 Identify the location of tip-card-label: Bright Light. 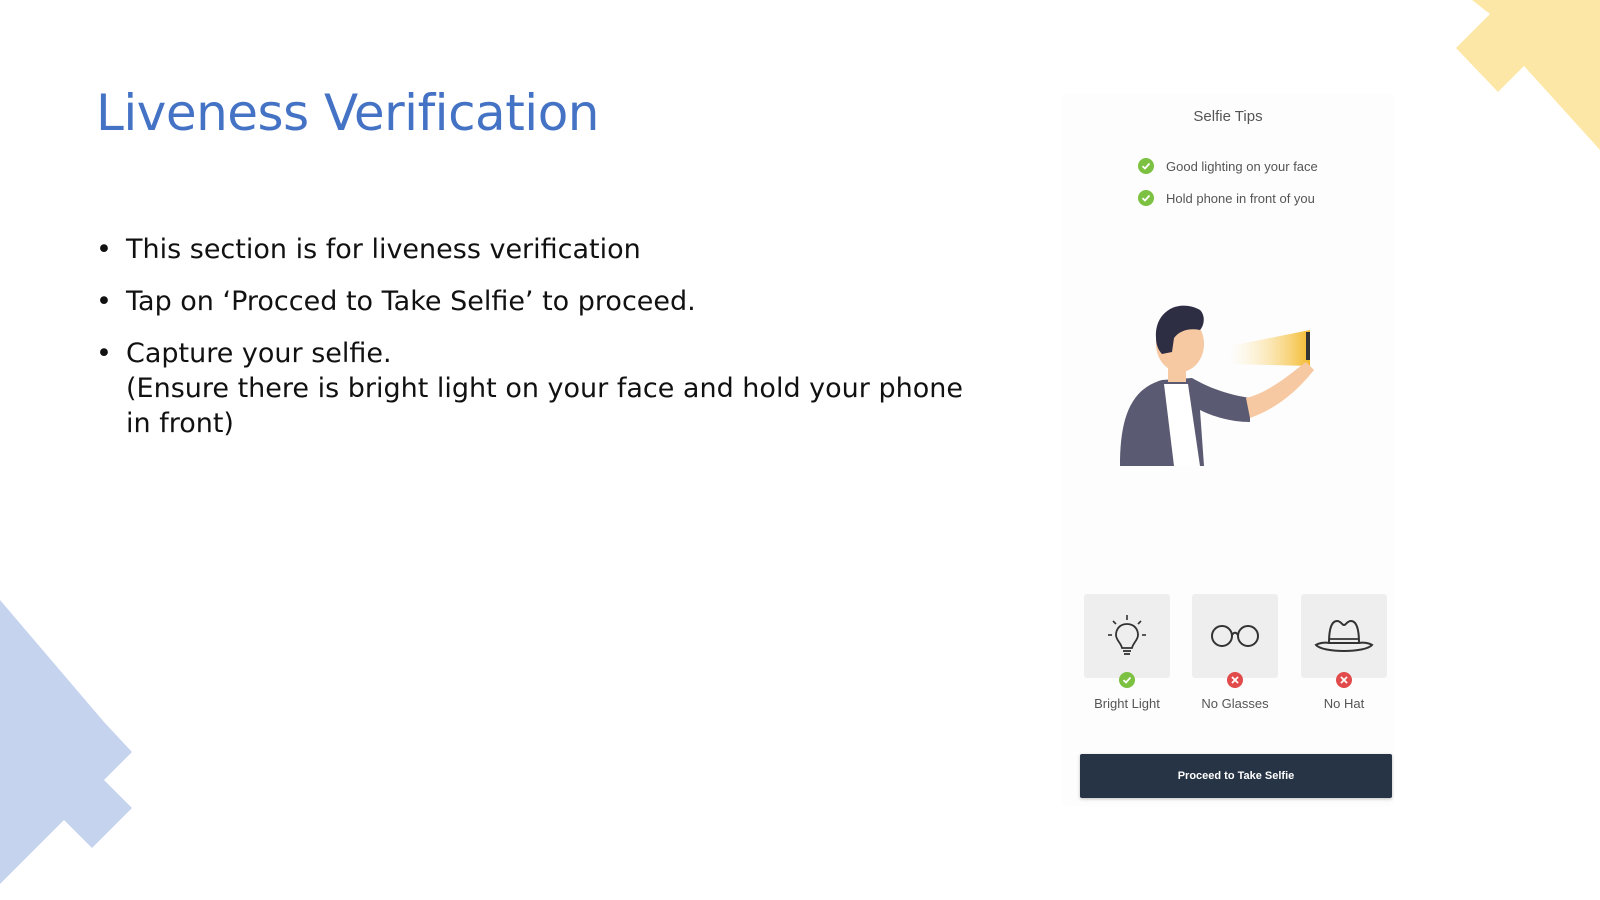
(1127, 703).